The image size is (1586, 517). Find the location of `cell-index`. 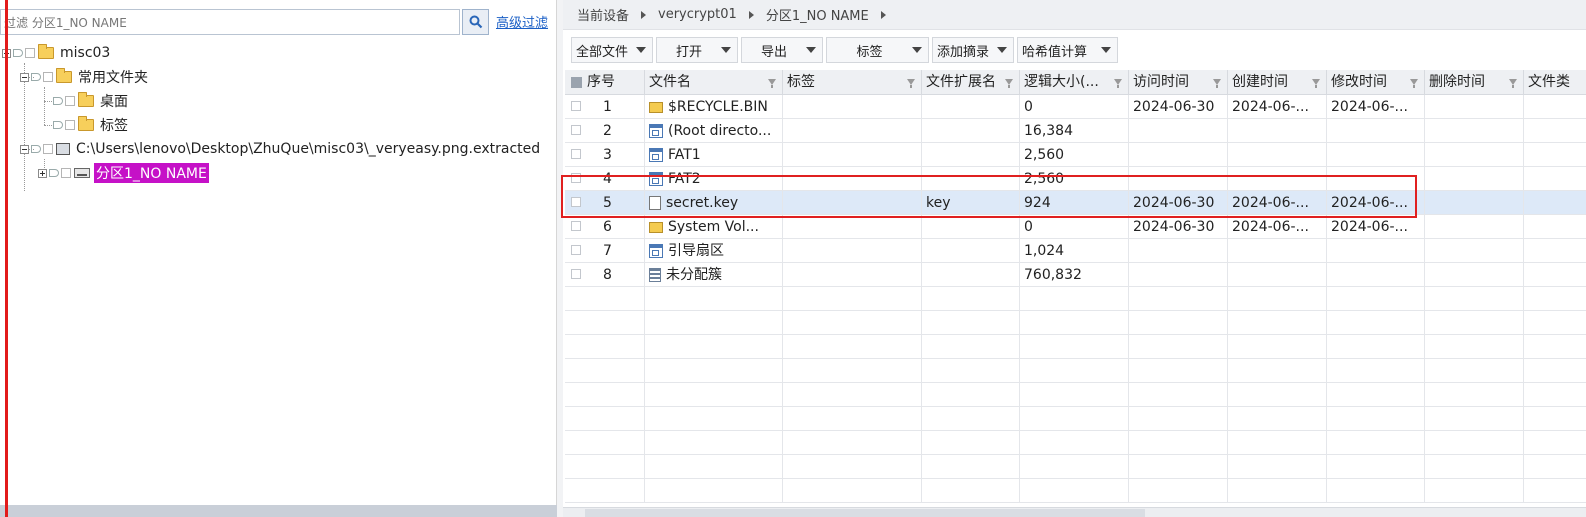

cell-index is located at coordinates (605, 323).